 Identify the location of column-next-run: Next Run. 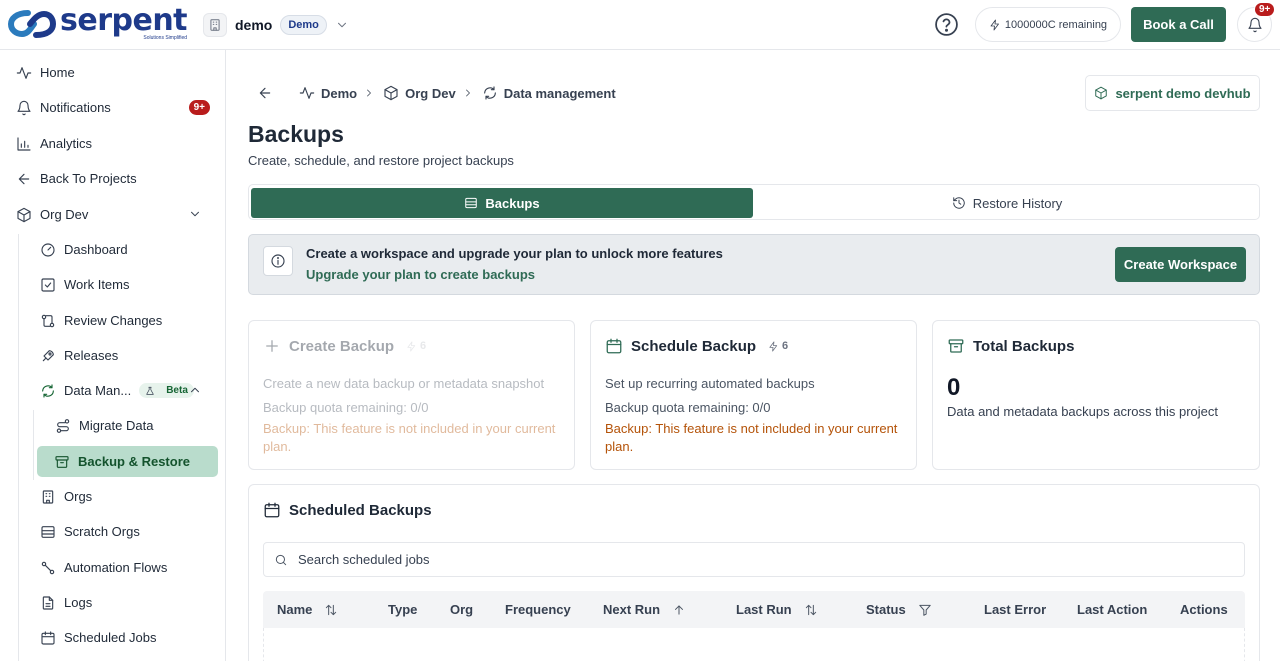
(644, 609).